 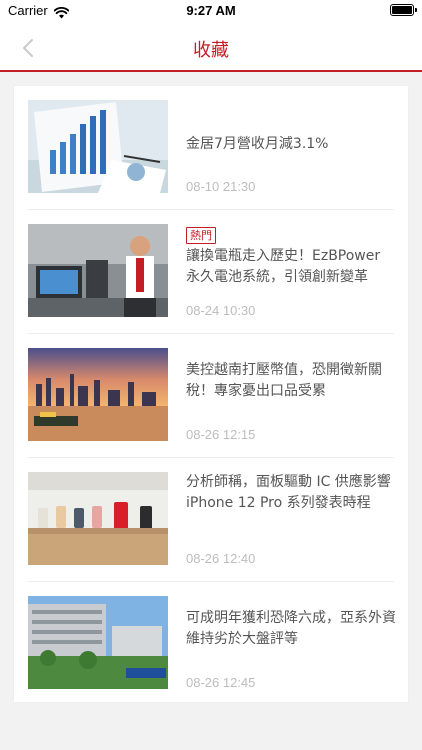 I want to click on article-time: 08-24 10:30, so click(x=221, y=310).